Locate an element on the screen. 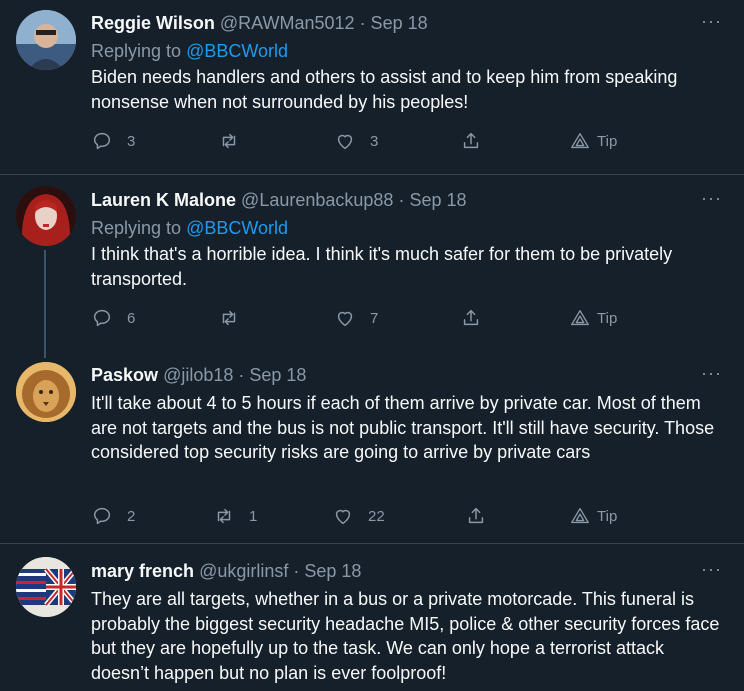 The width and height of the screenshot is (744, 691). tweet-header: mary french @ukgirlinsf · Sep 18 is located at coordinates (226, 571).